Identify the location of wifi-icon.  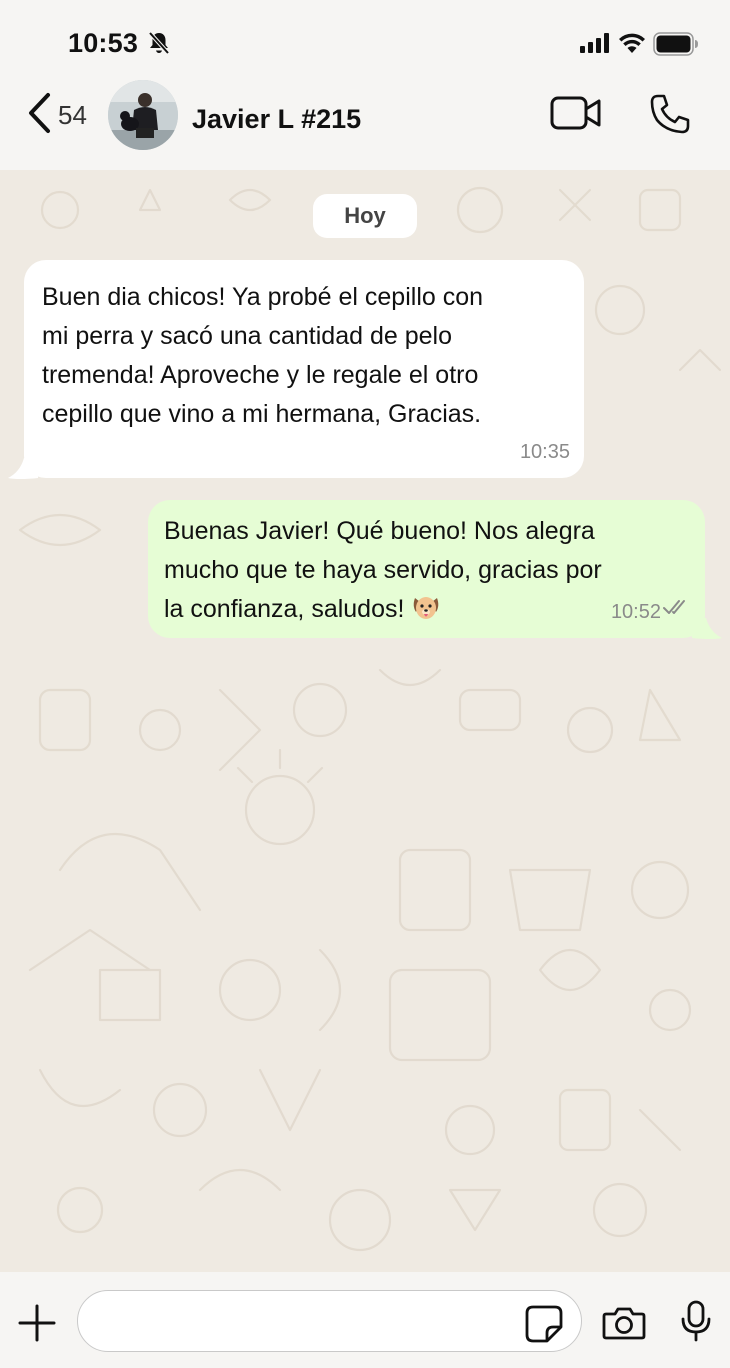
(632, 45).